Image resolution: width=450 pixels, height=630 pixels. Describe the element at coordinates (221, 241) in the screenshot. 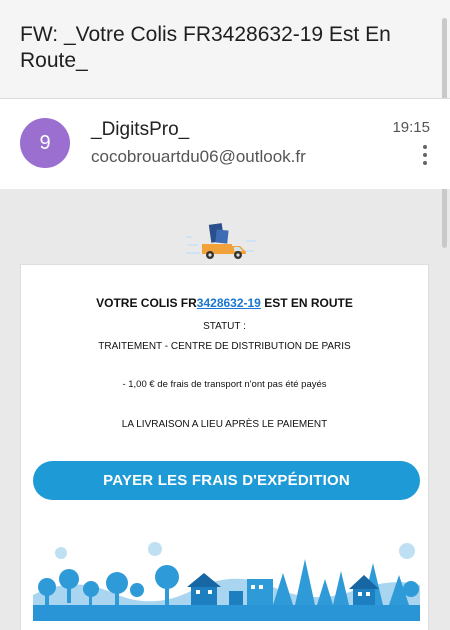

I see `delivery-truck-icon` at that location.